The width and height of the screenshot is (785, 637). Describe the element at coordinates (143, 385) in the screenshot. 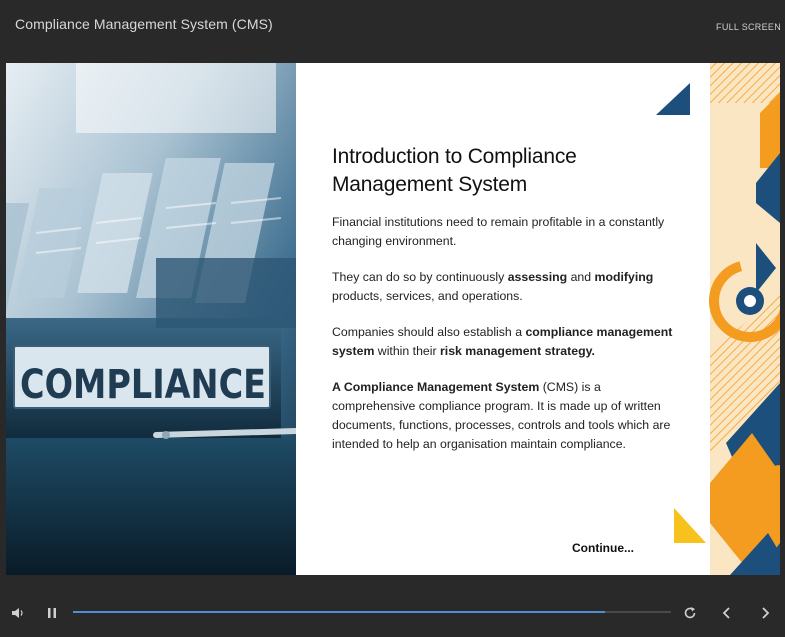

I see `photo-label-text: COMPLIANCE` at that location.